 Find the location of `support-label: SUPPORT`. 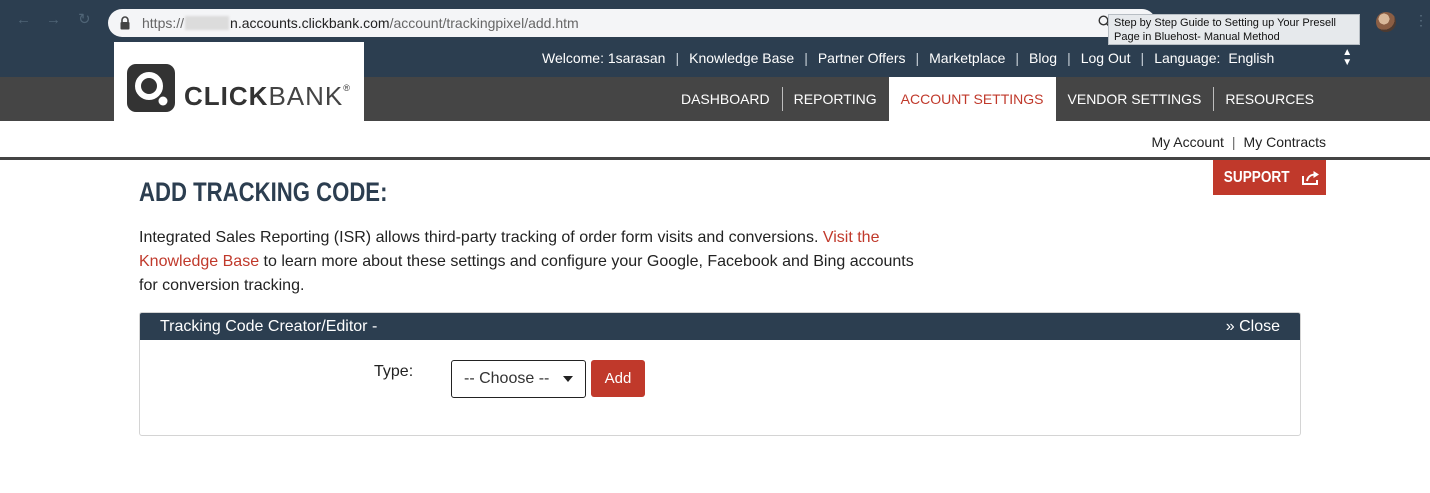

support-label: SUPPORT is located at coordinates (1256, 177).